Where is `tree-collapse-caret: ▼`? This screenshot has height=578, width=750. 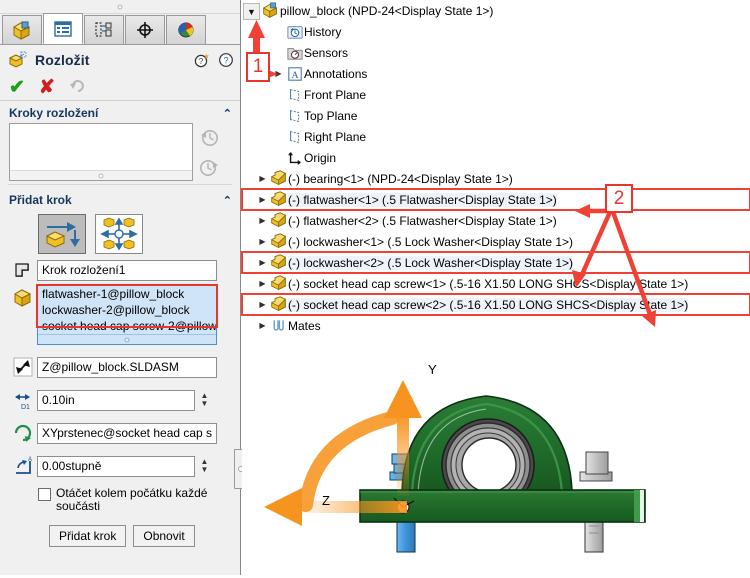
tree-collapse-caret: ▼ is located at coordinates (251, 11).